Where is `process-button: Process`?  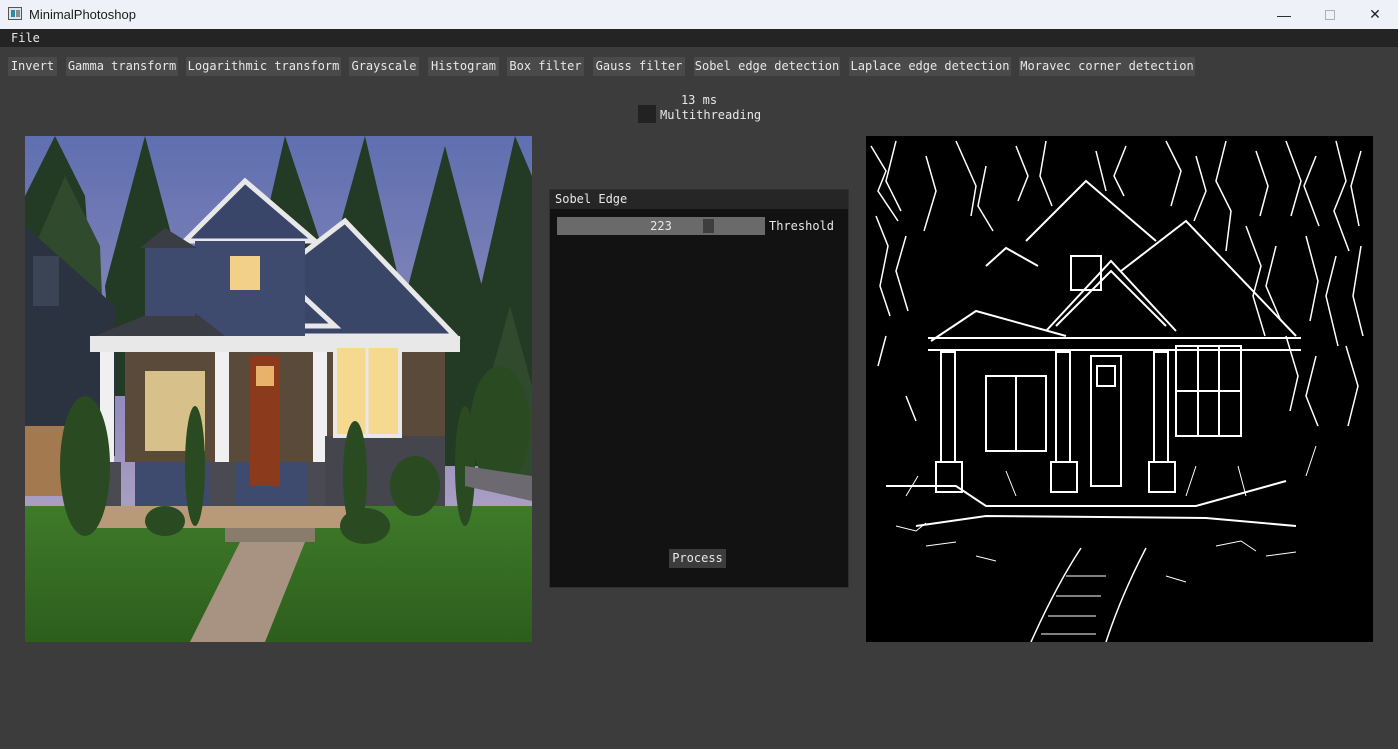
process-button: Process is located at coordinates (697, 558).